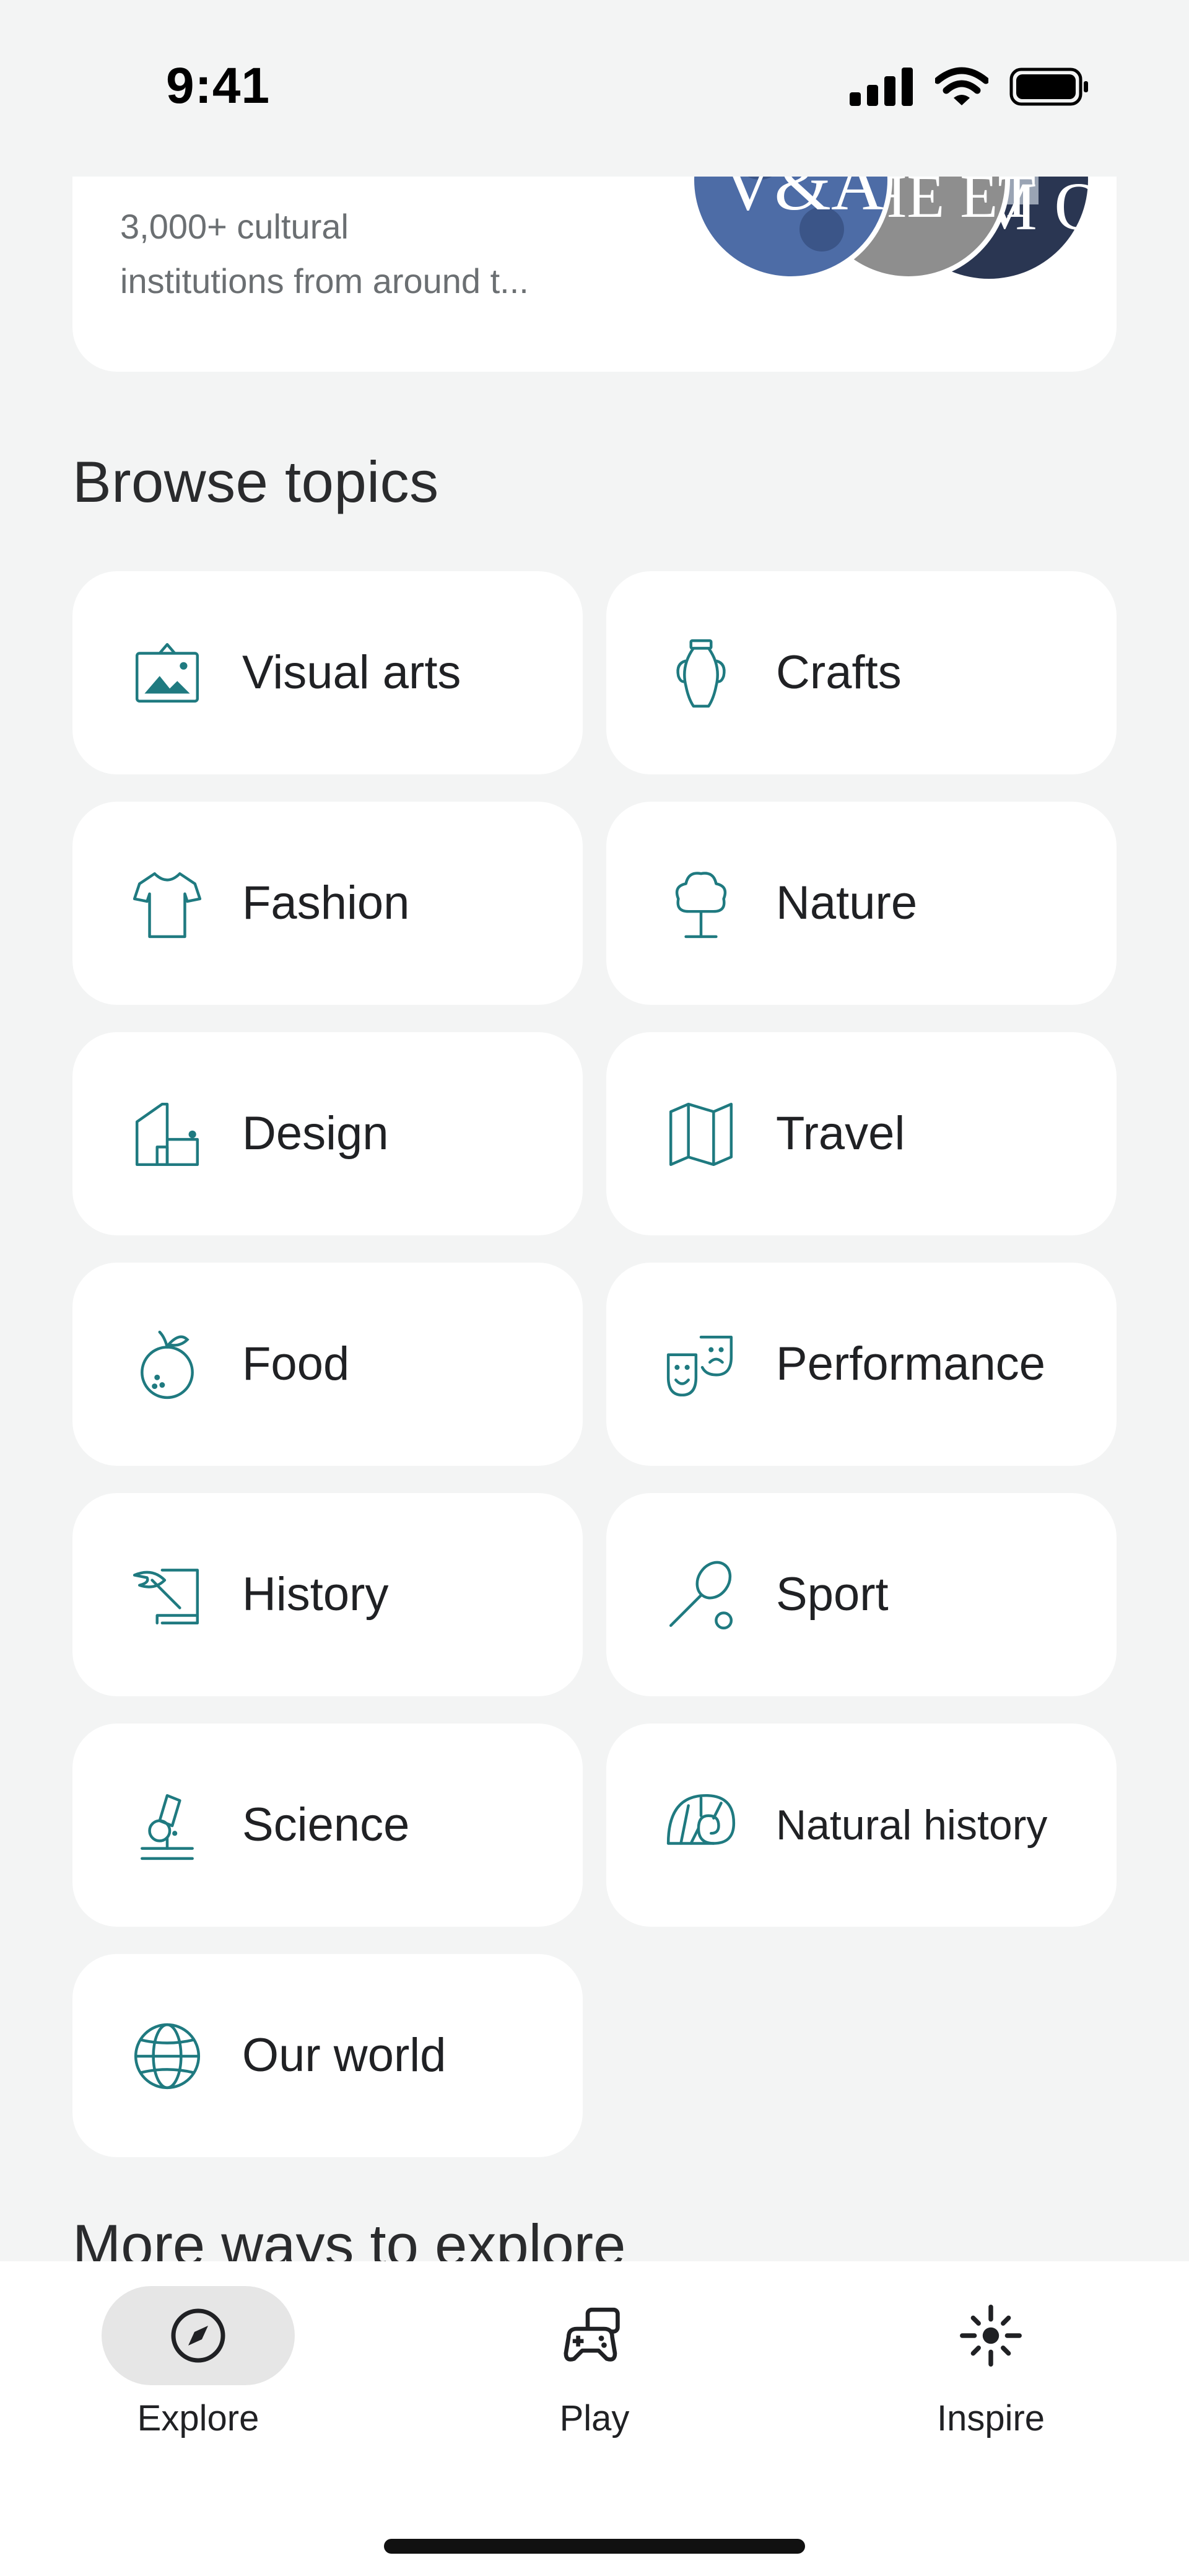 This screenshot has width=1189, height=2576. What do you see at coordinates (701, 1819) in the screenshot?
I see `nautilus-shell-icon` at bounding box center [701, 1819].